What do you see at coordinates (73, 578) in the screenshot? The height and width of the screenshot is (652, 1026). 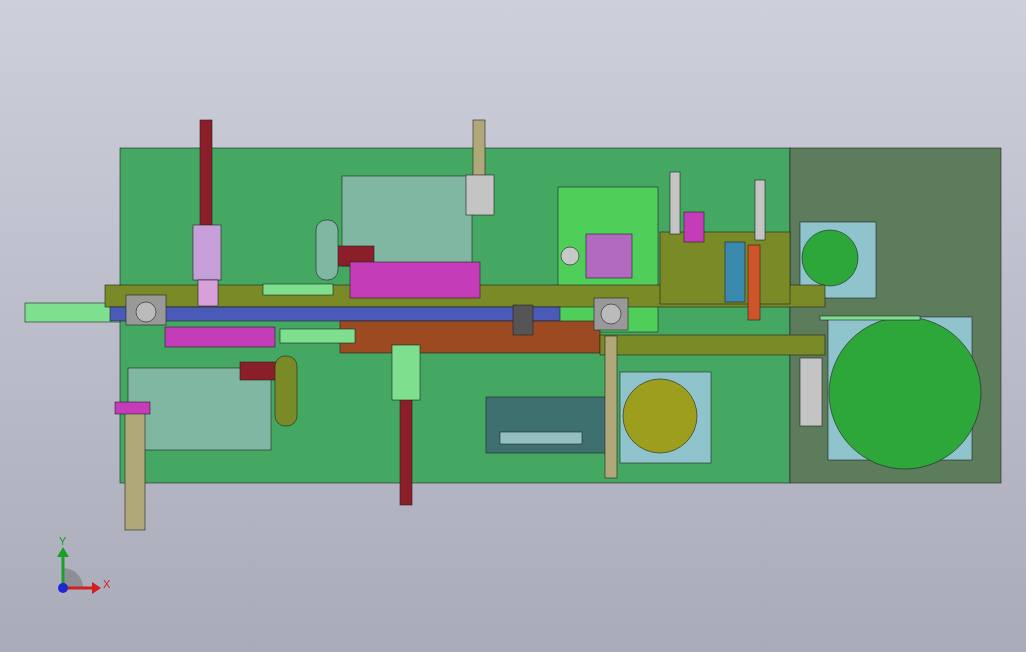 I see `plane-indicator-icon` at bounding box center [73, 578].